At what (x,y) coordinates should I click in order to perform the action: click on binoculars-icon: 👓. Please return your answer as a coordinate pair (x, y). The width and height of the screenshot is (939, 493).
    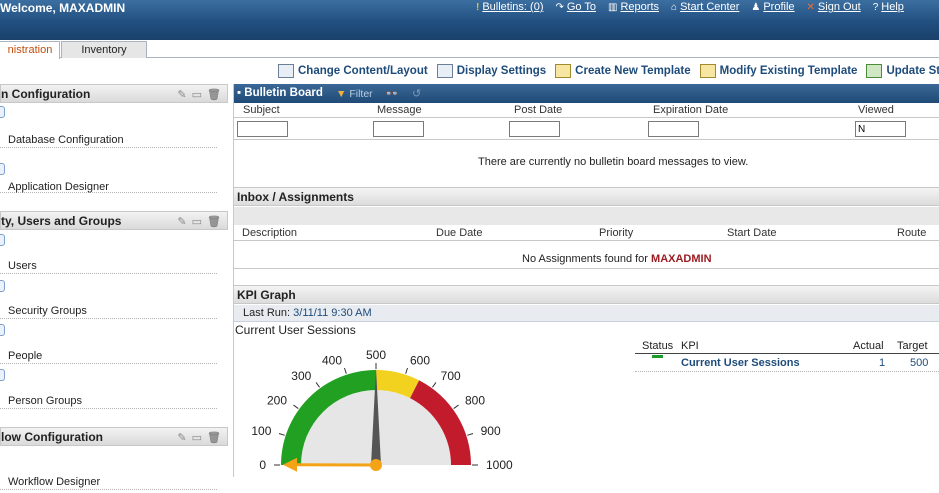
    Looking at the image, I should click on (392, 93).